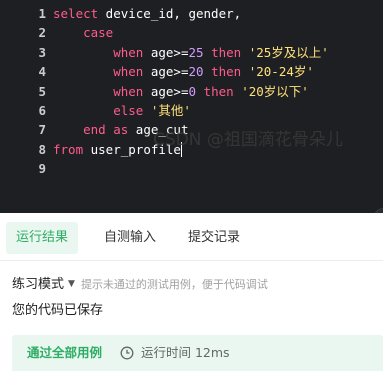 This screenshot has width=383, height=371. Describe the element at coordinates (281, 72) in the screenshot. I see `code-token: '20-24岁'` at that location.